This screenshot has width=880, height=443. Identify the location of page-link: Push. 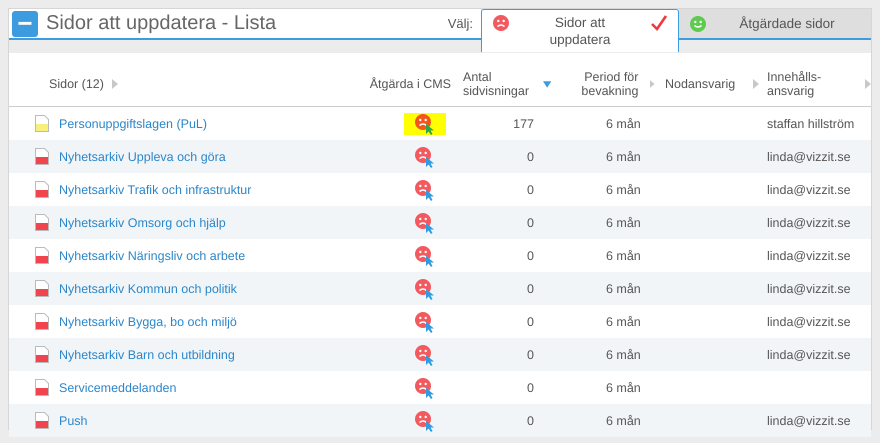
(73, 421).